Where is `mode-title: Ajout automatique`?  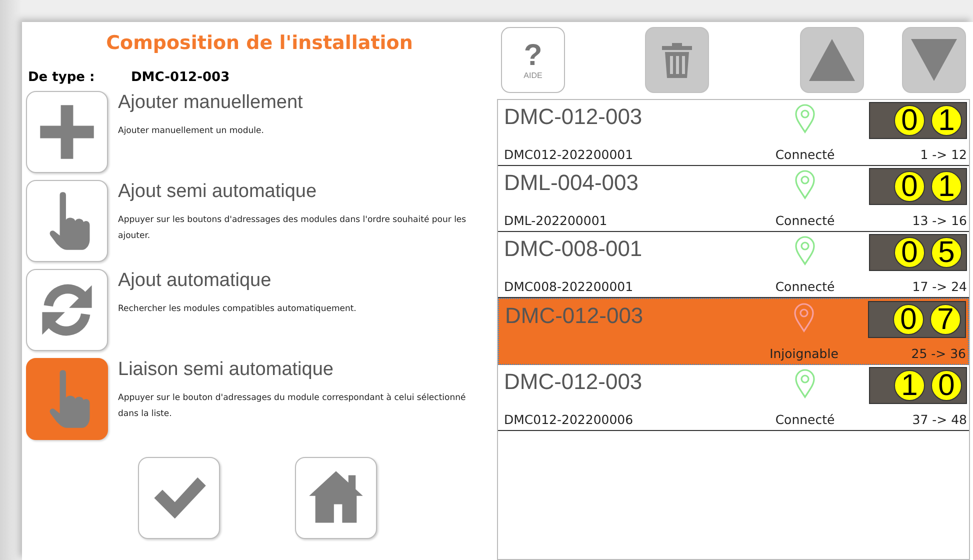 mode-title: Ajout automatique is located at coordinates (195, 281).